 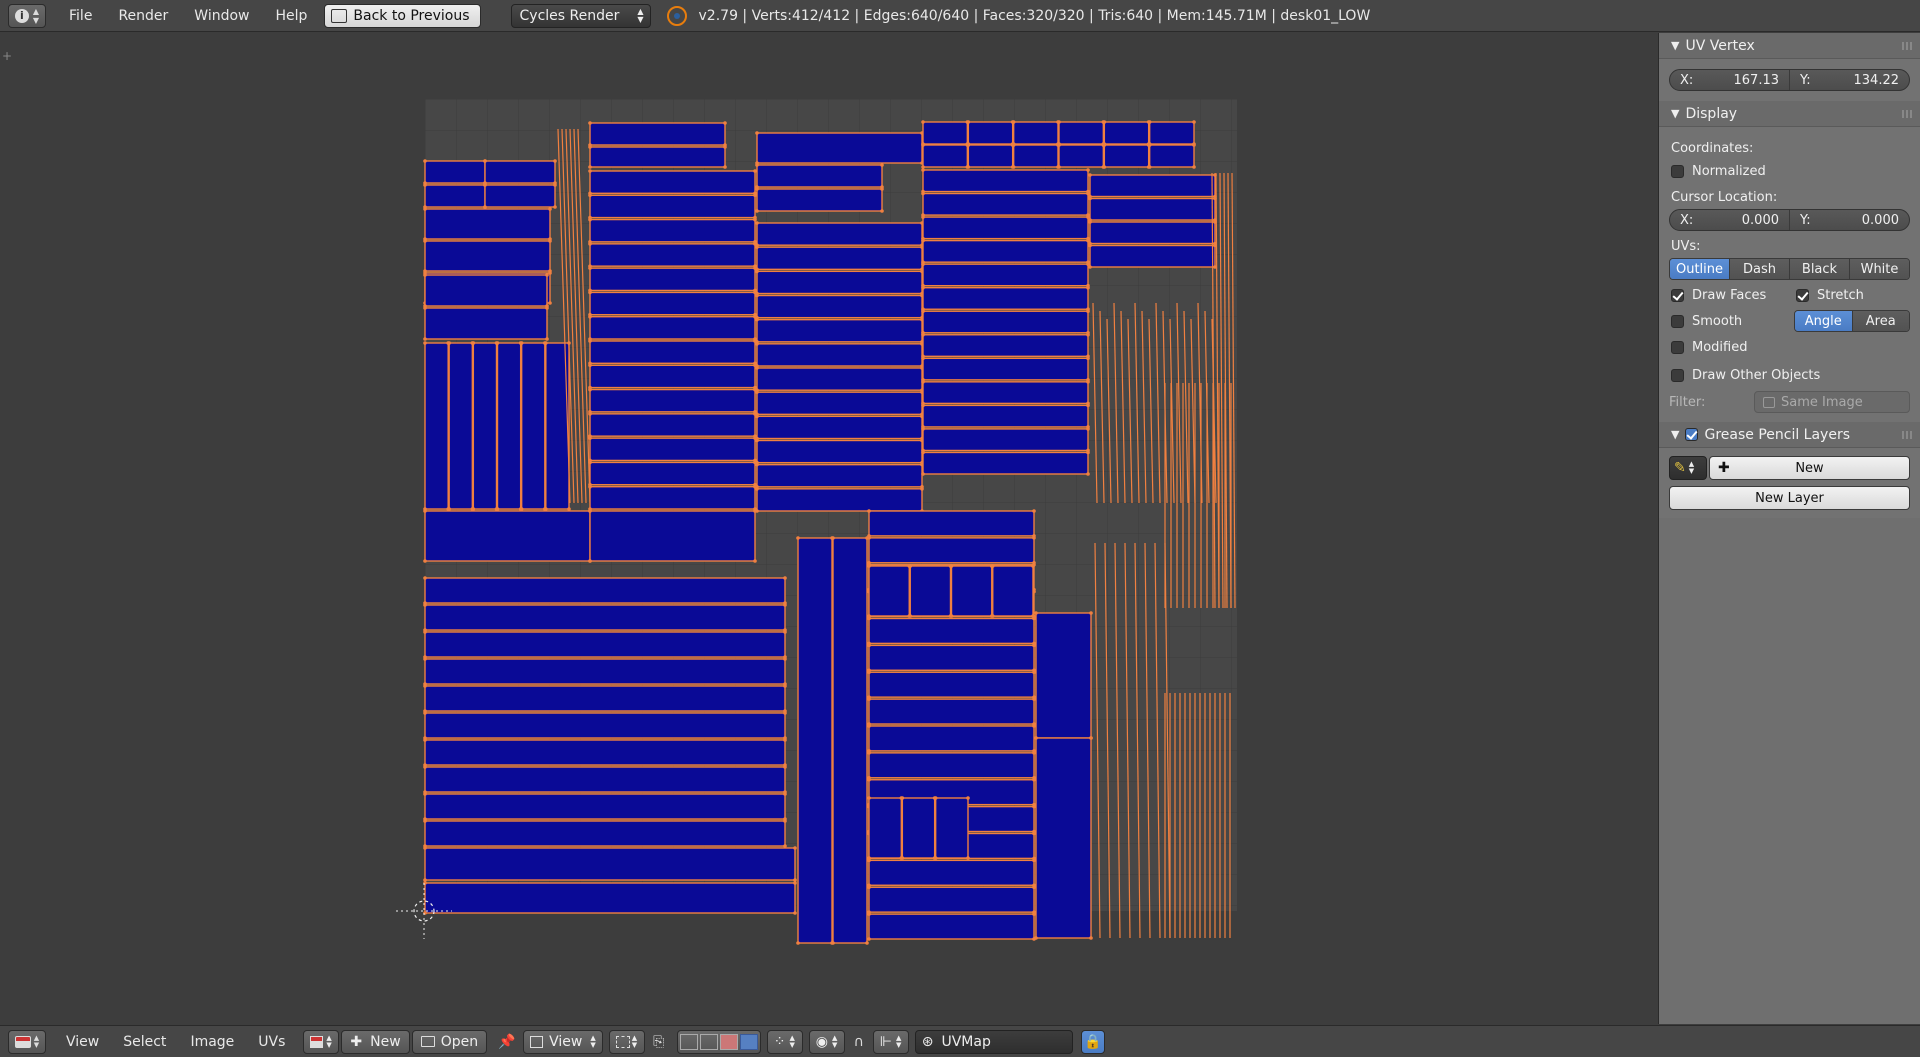 What do you see at coordinates (385, 1041) in the screenshot?
I see `new-label: New` at bounding box center [385, 1041].